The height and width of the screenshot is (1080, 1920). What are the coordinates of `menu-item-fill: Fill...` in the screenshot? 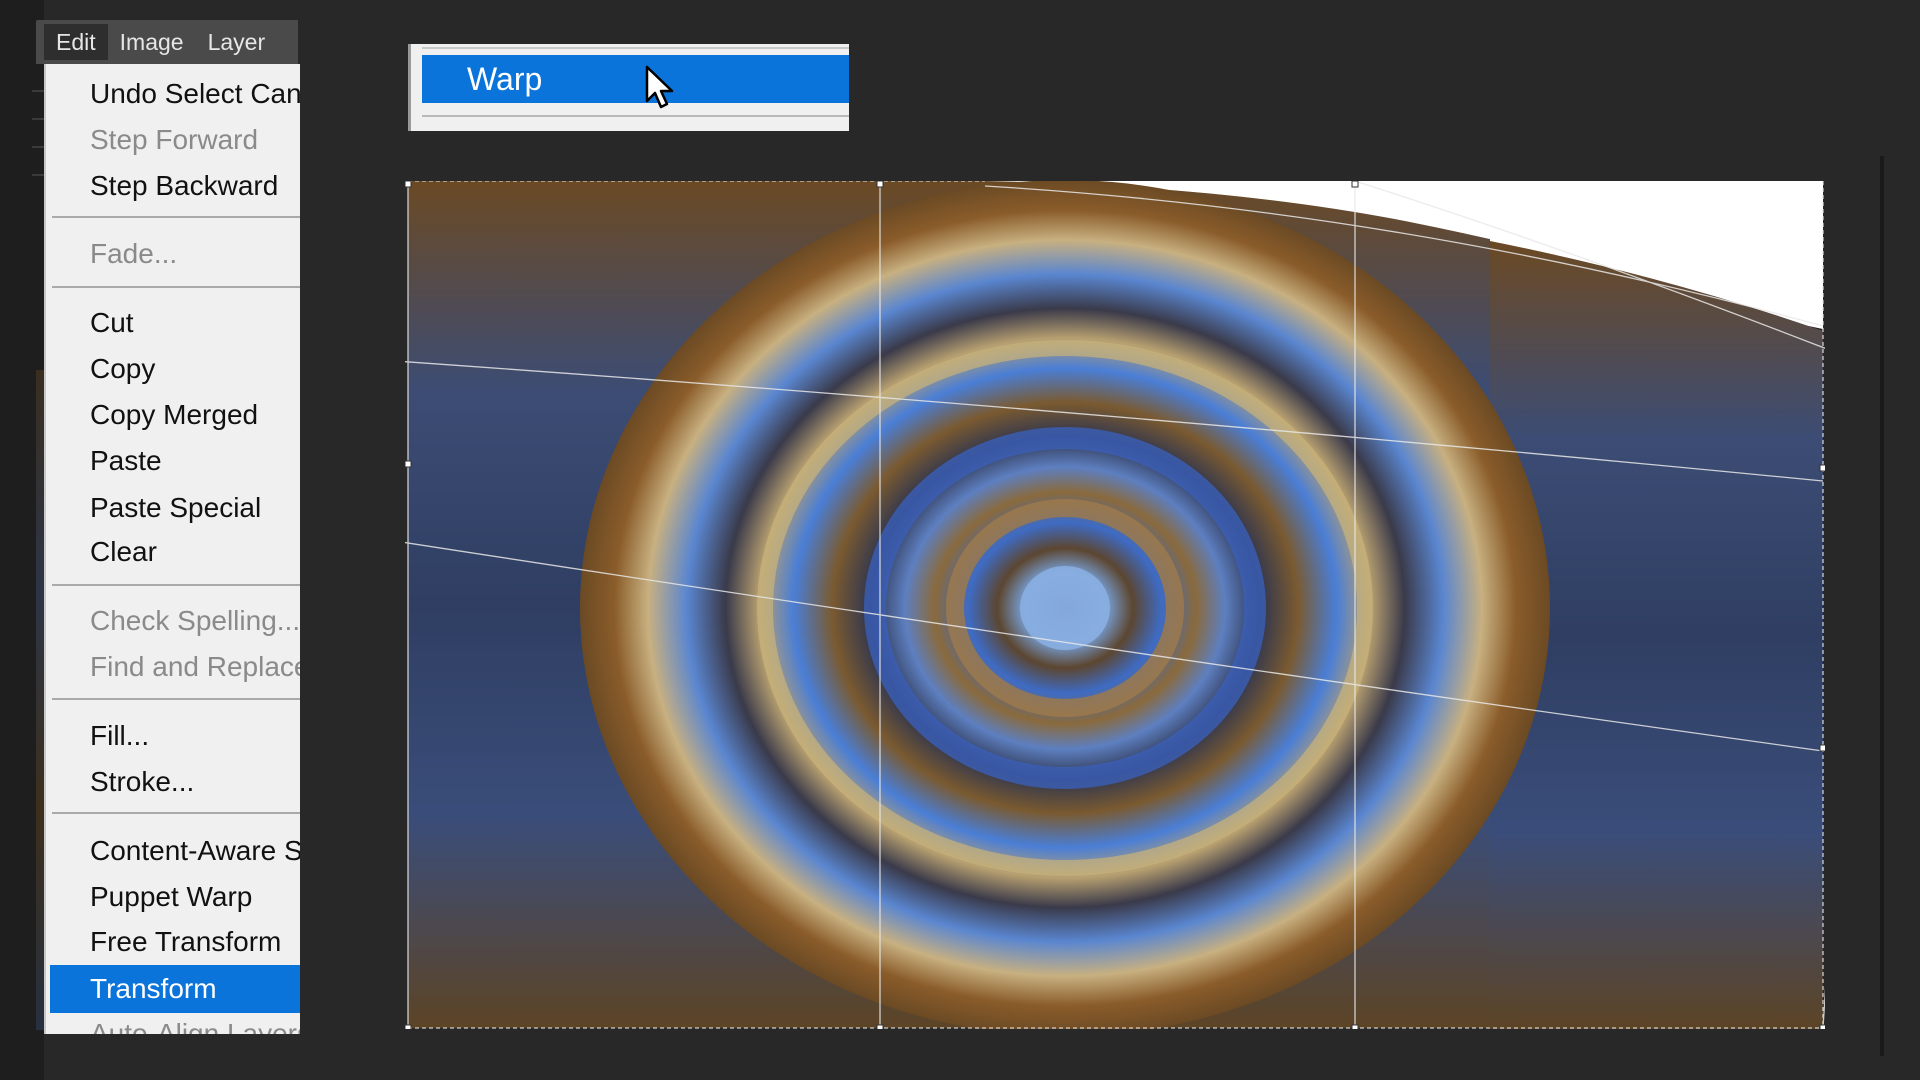 It's located at (119, 736).